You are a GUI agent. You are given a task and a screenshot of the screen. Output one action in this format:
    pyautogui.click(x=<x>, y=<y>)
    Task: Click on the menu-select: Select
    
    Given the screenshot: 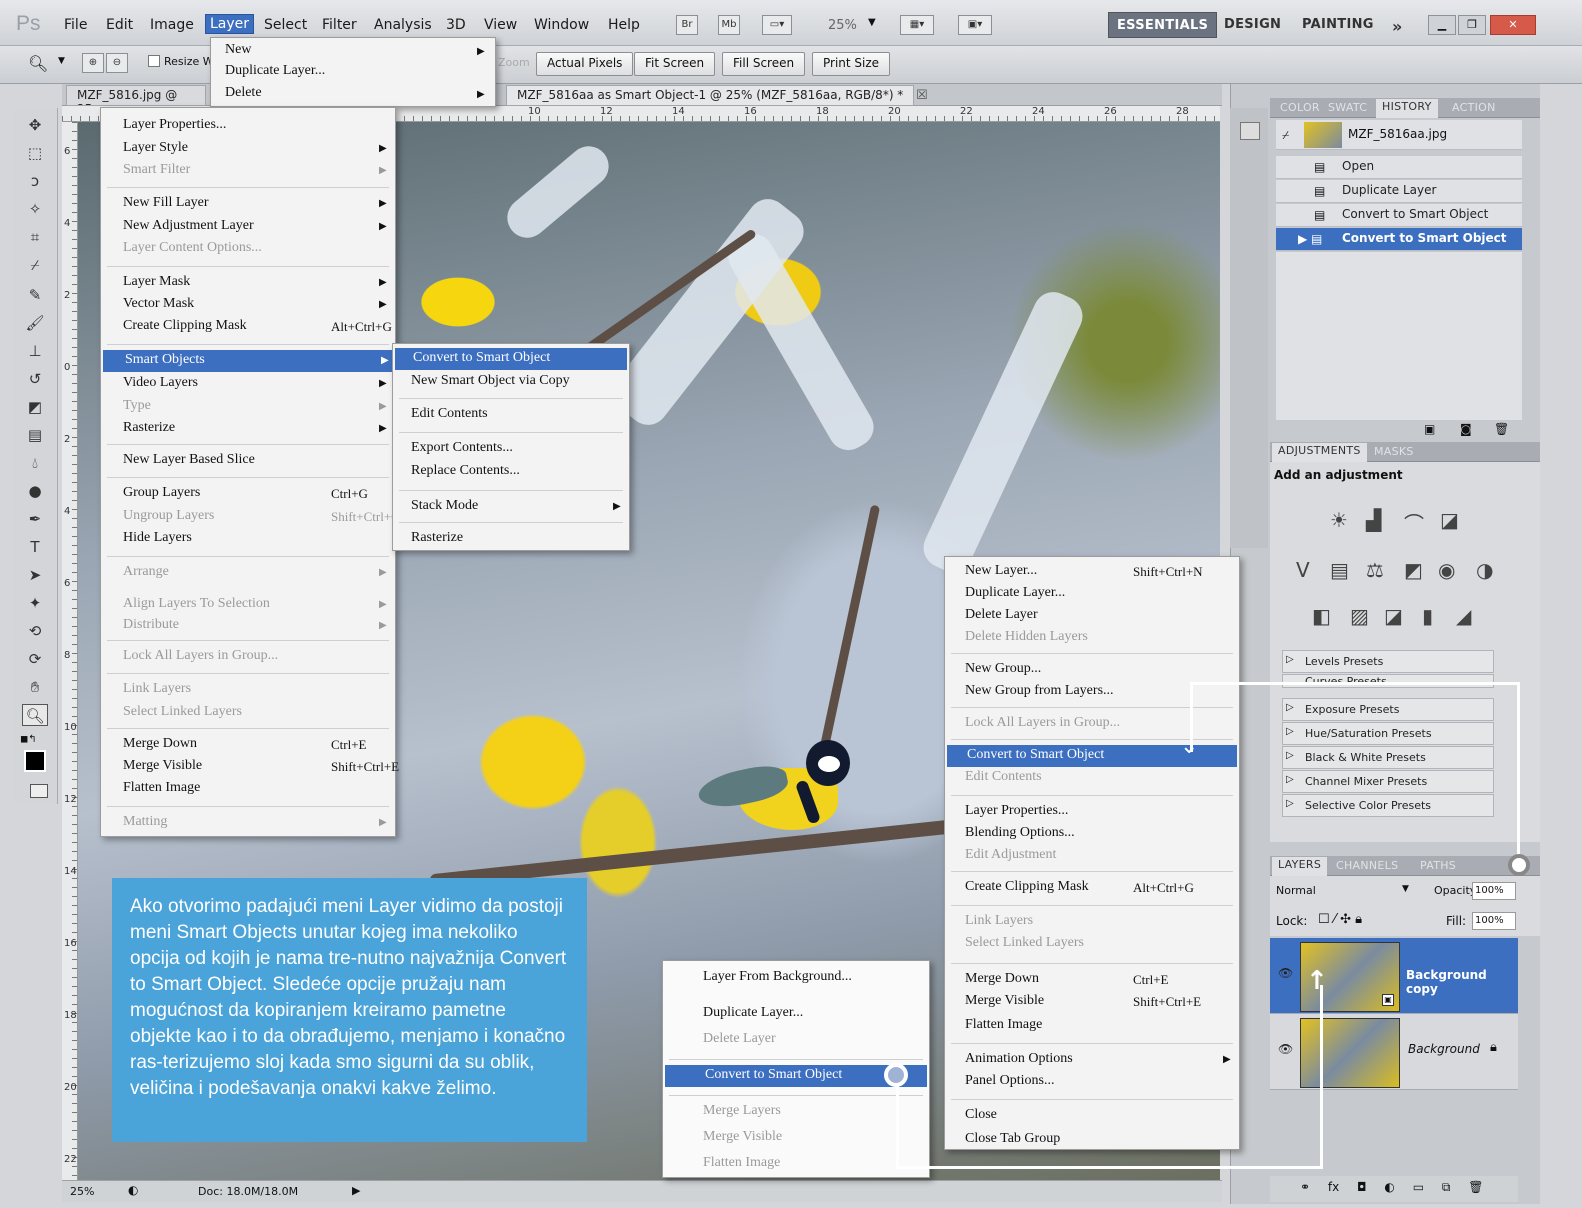 What is the action you would take?
    pyautogui.click(x=285, y=25)
    